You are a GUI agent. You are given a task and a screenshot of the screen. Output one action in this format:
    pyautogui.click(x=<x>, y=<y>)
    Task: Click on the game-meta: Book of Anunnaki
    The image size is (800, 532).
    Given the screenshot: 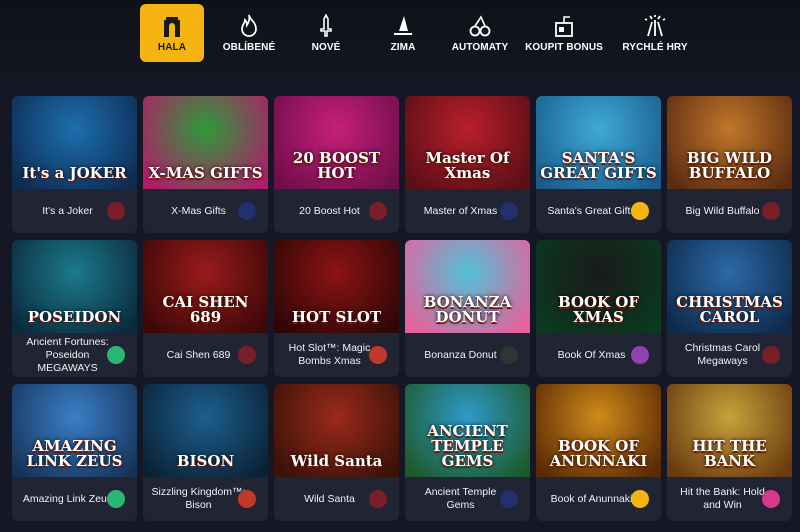 What is the action you would take?
    pyautogui.click(x=598, y=499)
    